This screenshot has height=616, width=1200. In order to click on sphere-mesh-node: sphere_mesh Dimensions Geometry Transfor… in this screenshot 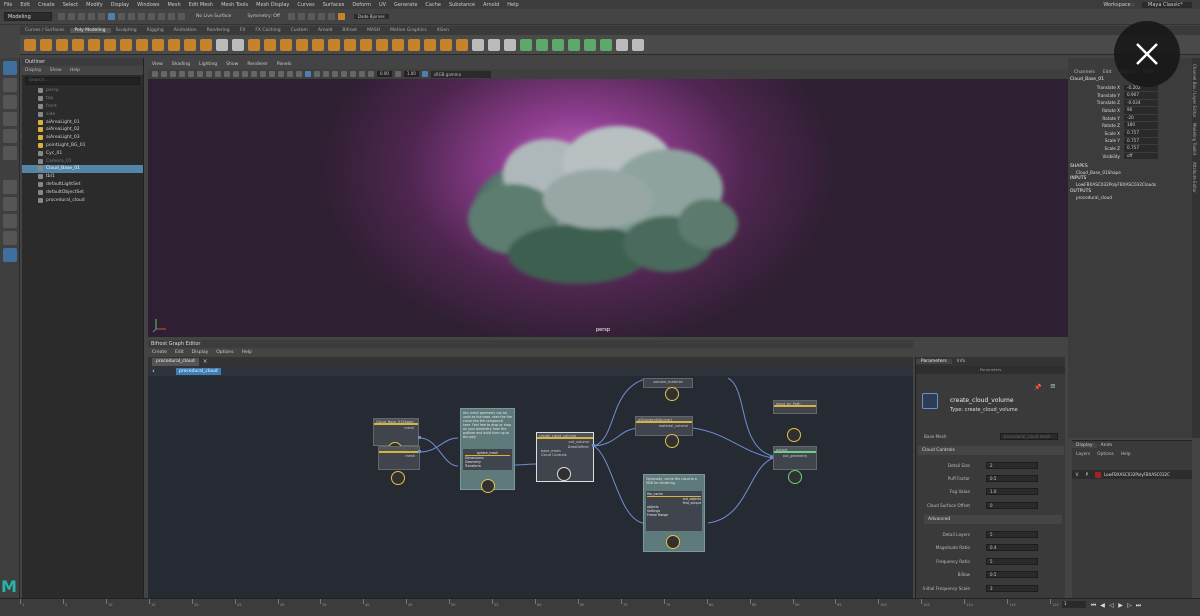, I will do `click(487, 459)`.